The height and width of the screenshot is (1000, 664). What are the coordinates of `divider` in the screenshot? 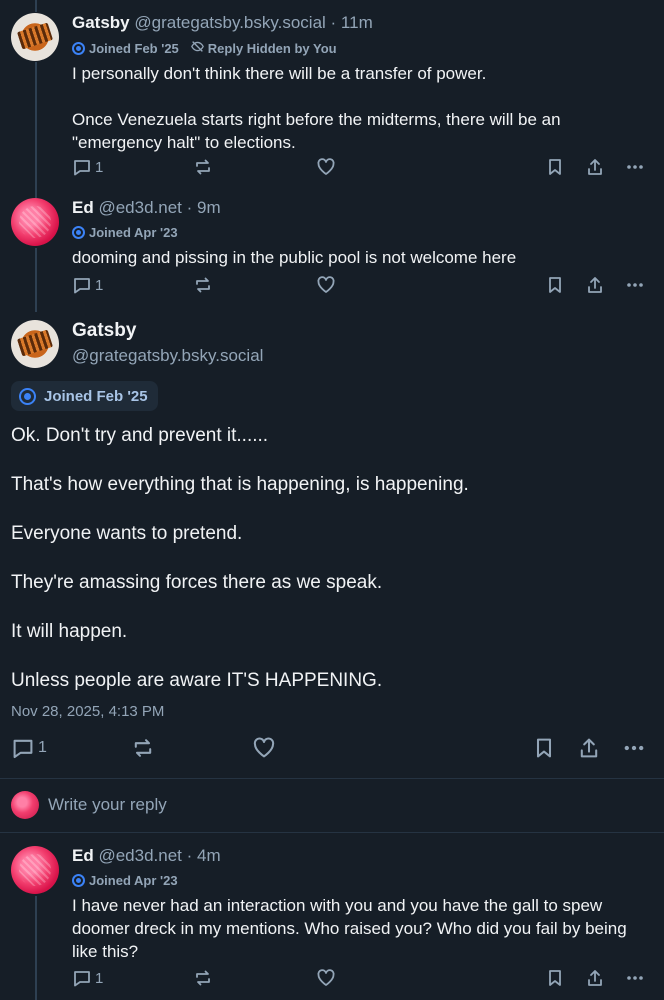 It's located at (332, 832).